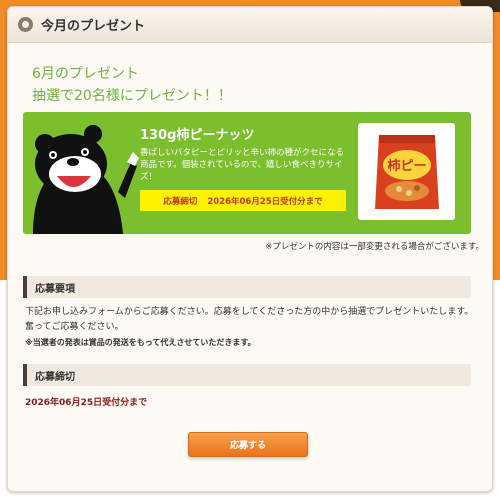 This screenshot has height=500, width=500. I want to click on intro-month: 6月のプレゼント, so click(85, 74).